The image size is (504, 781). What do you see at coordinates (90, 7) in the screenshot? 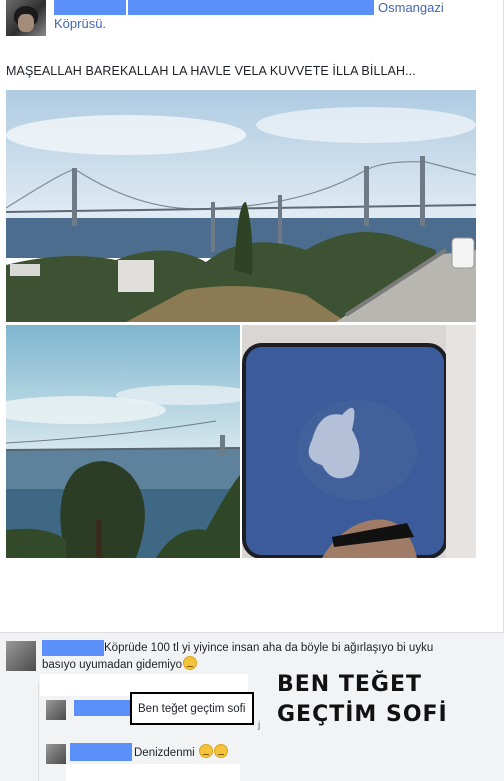
I see `redacted-author-name` at bounding box center [90, 7].